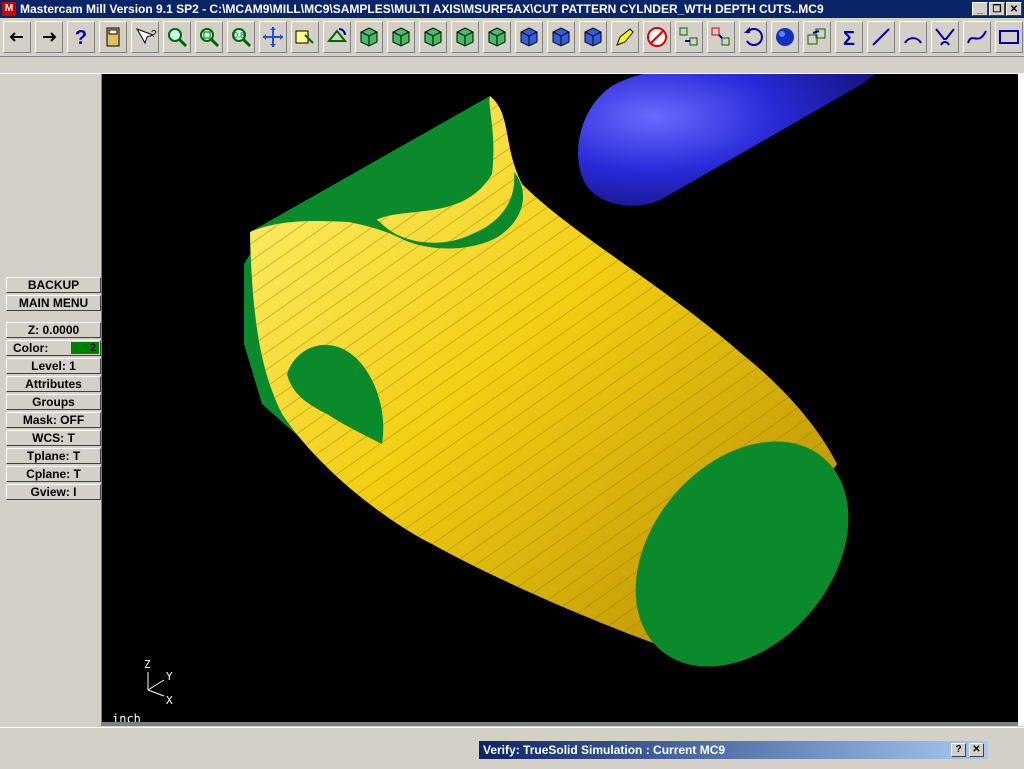  Describe the element at coordinates (53, 492) in the screenshot. I see `gview-button: Gview: I` at that location.